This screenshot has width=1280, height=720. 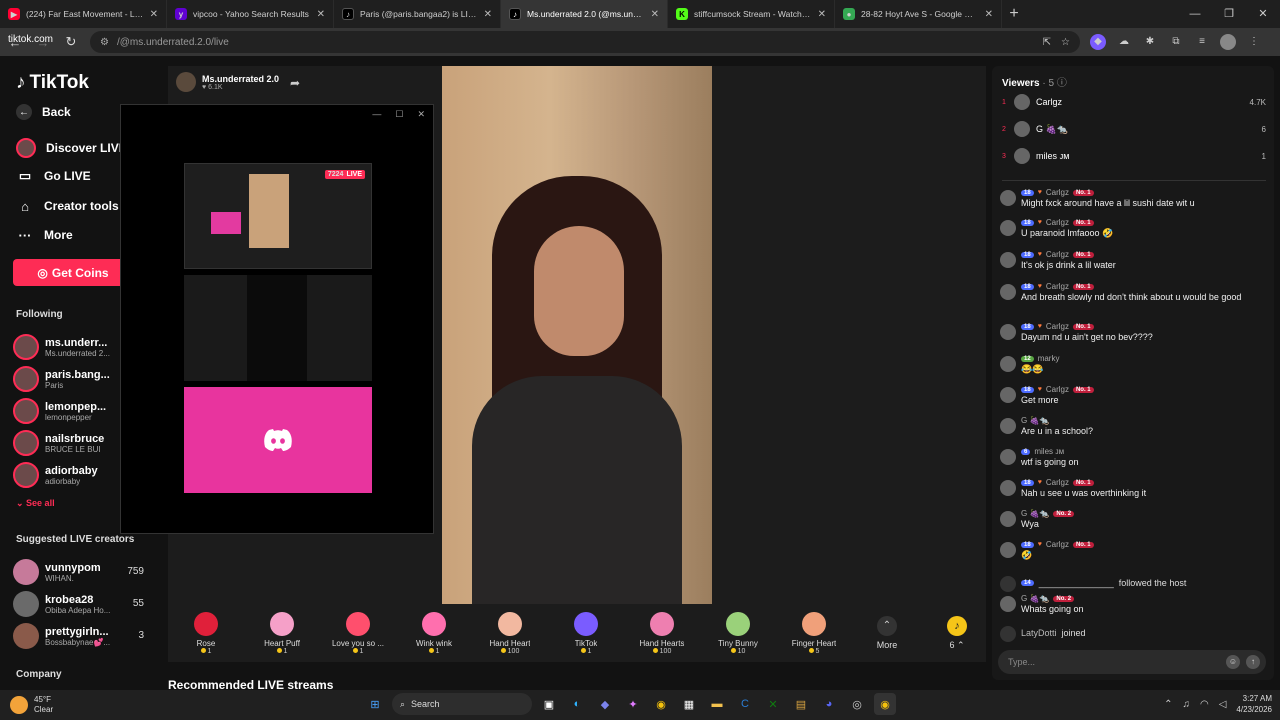 What do you see at coordinates (957, 633) in the screenshot?
I see `coins-balance-button: ♪ 6 ⌃` at bounding box center [957, 633].